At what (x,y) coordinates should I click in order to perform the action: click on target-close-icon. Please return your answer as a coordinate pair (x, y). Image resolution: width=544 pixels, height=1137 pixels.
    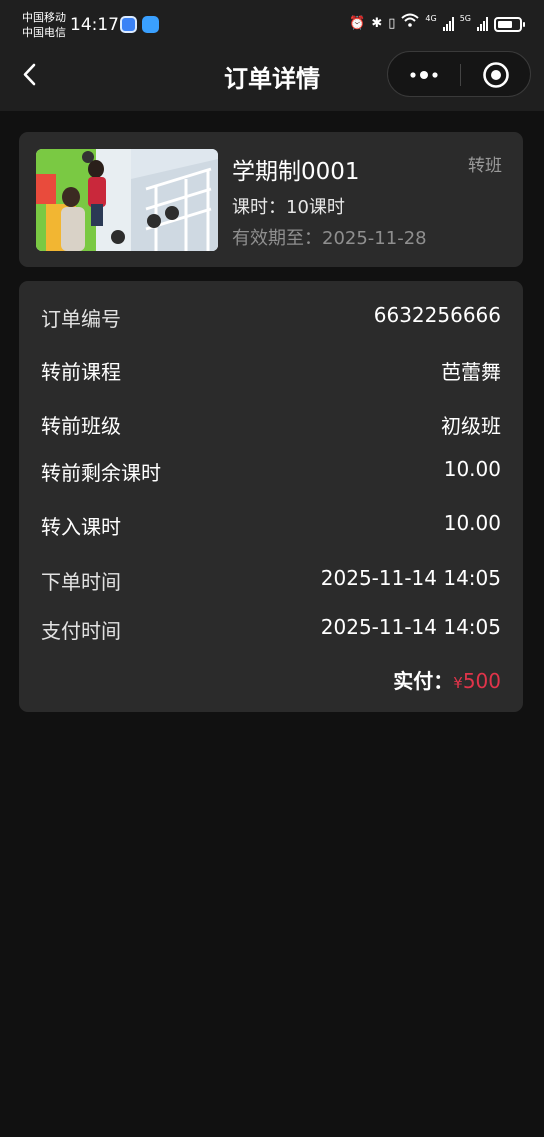
    Looking at the image, I should click on (496, 75).